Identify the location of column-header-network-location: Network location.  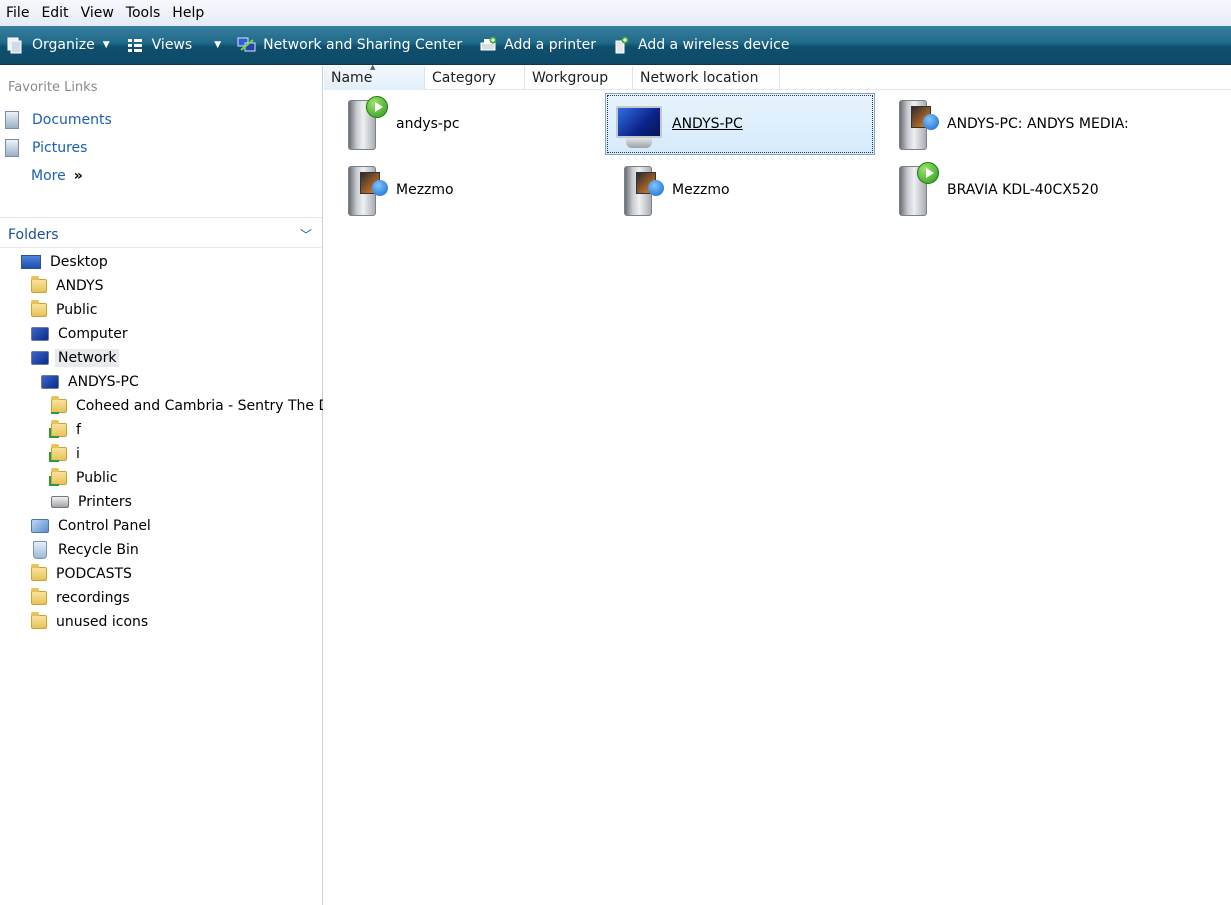
(706, 78).